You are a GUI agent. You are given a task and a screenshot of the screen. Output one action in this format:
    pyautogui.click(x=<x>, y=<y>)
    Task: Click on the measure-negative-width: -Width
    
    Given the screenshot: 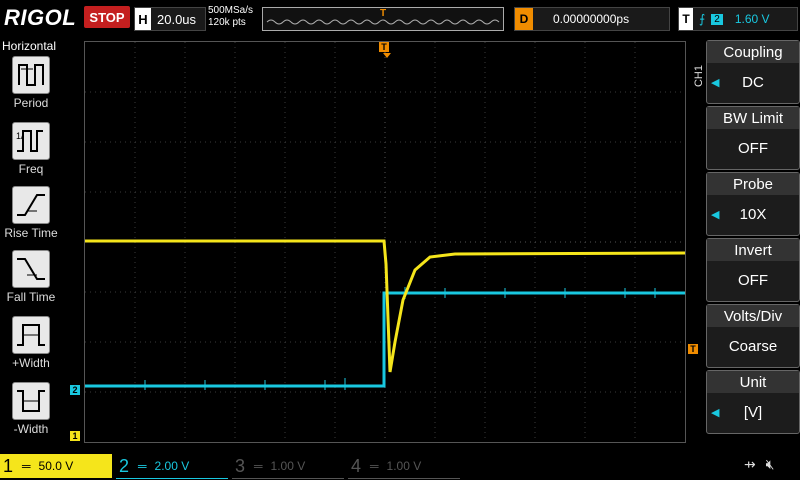 What is the action you would take?
    pyautogui.click(x=31, y=409)
    